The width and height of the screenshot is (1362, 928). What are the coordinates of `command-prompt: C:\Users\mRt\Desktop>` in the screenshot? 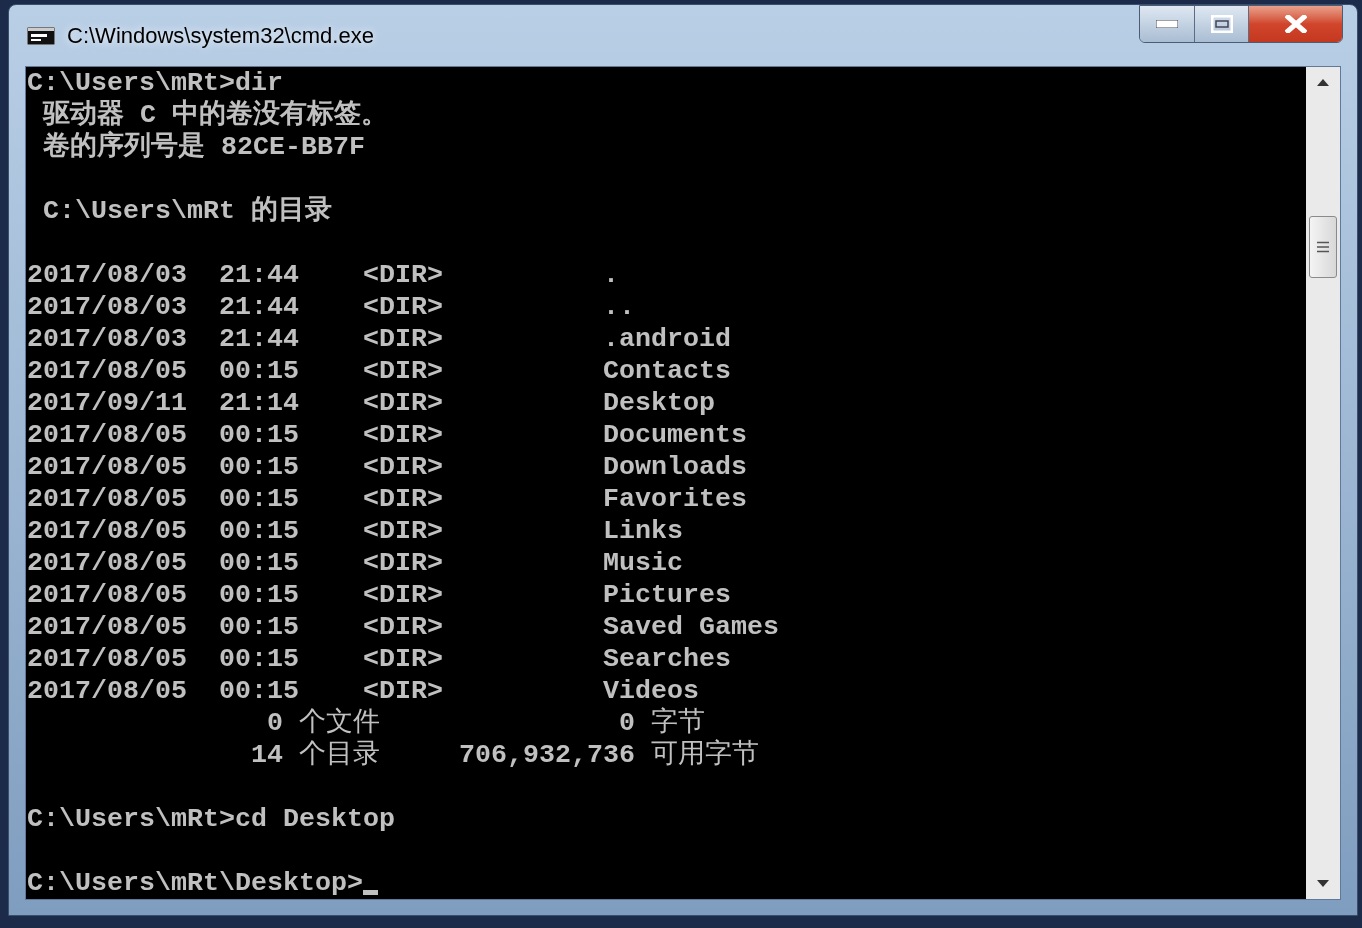 It's located at (195, 883).